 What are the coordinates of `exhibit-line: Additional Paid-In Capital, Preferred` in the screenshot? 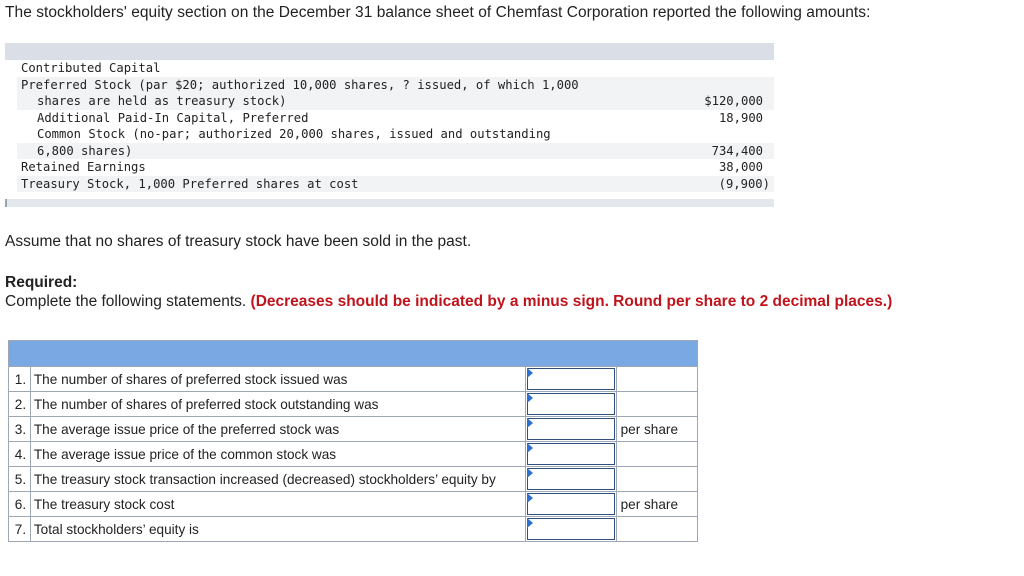 It's located at (173, 118).